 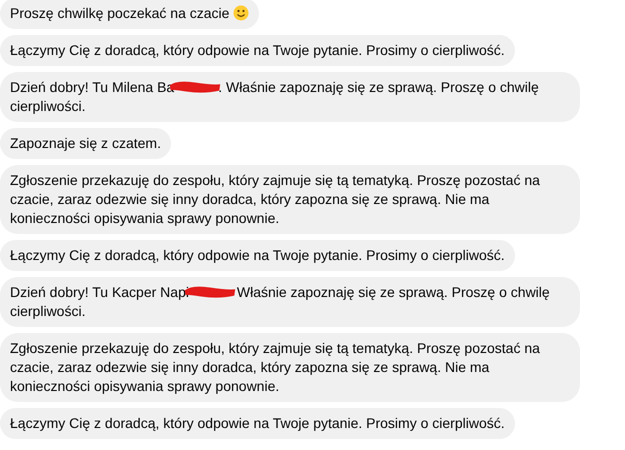 What do you see at coordinates (85, 143) in the screenshot?
I see `message-bubble: Zapoznaje się z czatem.` at bounding box center [85, 143].